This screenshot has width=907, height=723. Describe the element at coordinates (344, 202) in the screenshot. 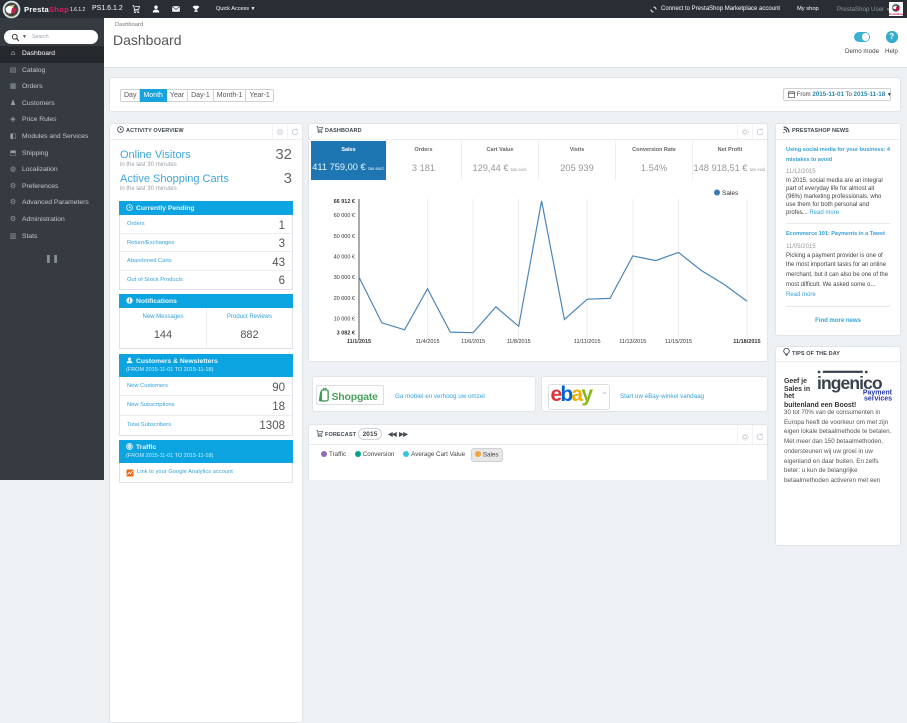

I see `svg-text: 66 912 €` at that location.